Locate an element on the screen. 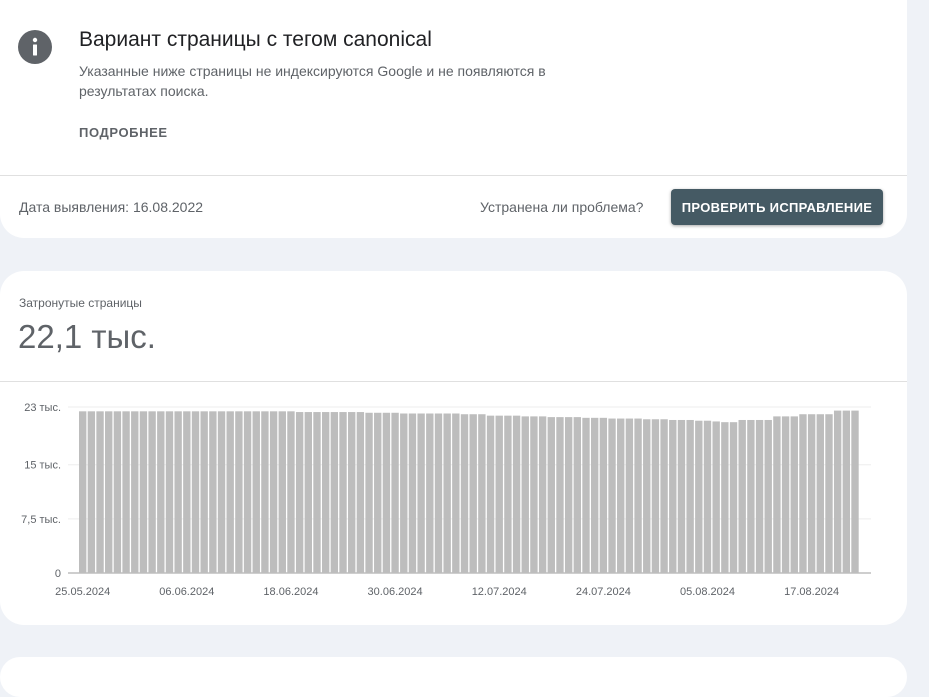 Image resolution: width=929 pixels, height=697 pixels. x-tick-label: 05.08.2024 is located at coordinates (707, 592).